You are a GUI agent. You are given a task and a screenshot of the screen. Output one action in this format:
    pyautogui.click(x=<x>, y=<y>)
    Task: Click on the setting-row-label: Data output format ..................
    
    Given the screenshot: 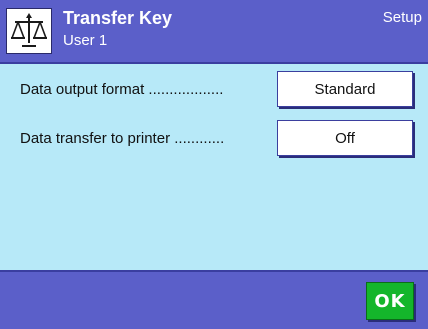 What is the action you would take?
    pyautogui.click(x=121, y=89)
    